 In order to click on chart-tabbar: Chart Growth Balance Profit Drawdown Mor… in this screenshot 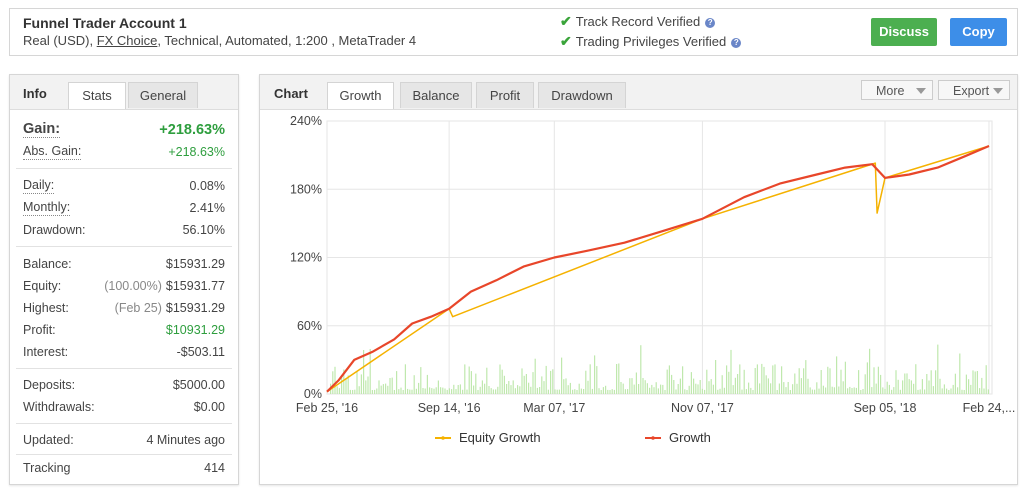, I will do `click(638, 92)`.